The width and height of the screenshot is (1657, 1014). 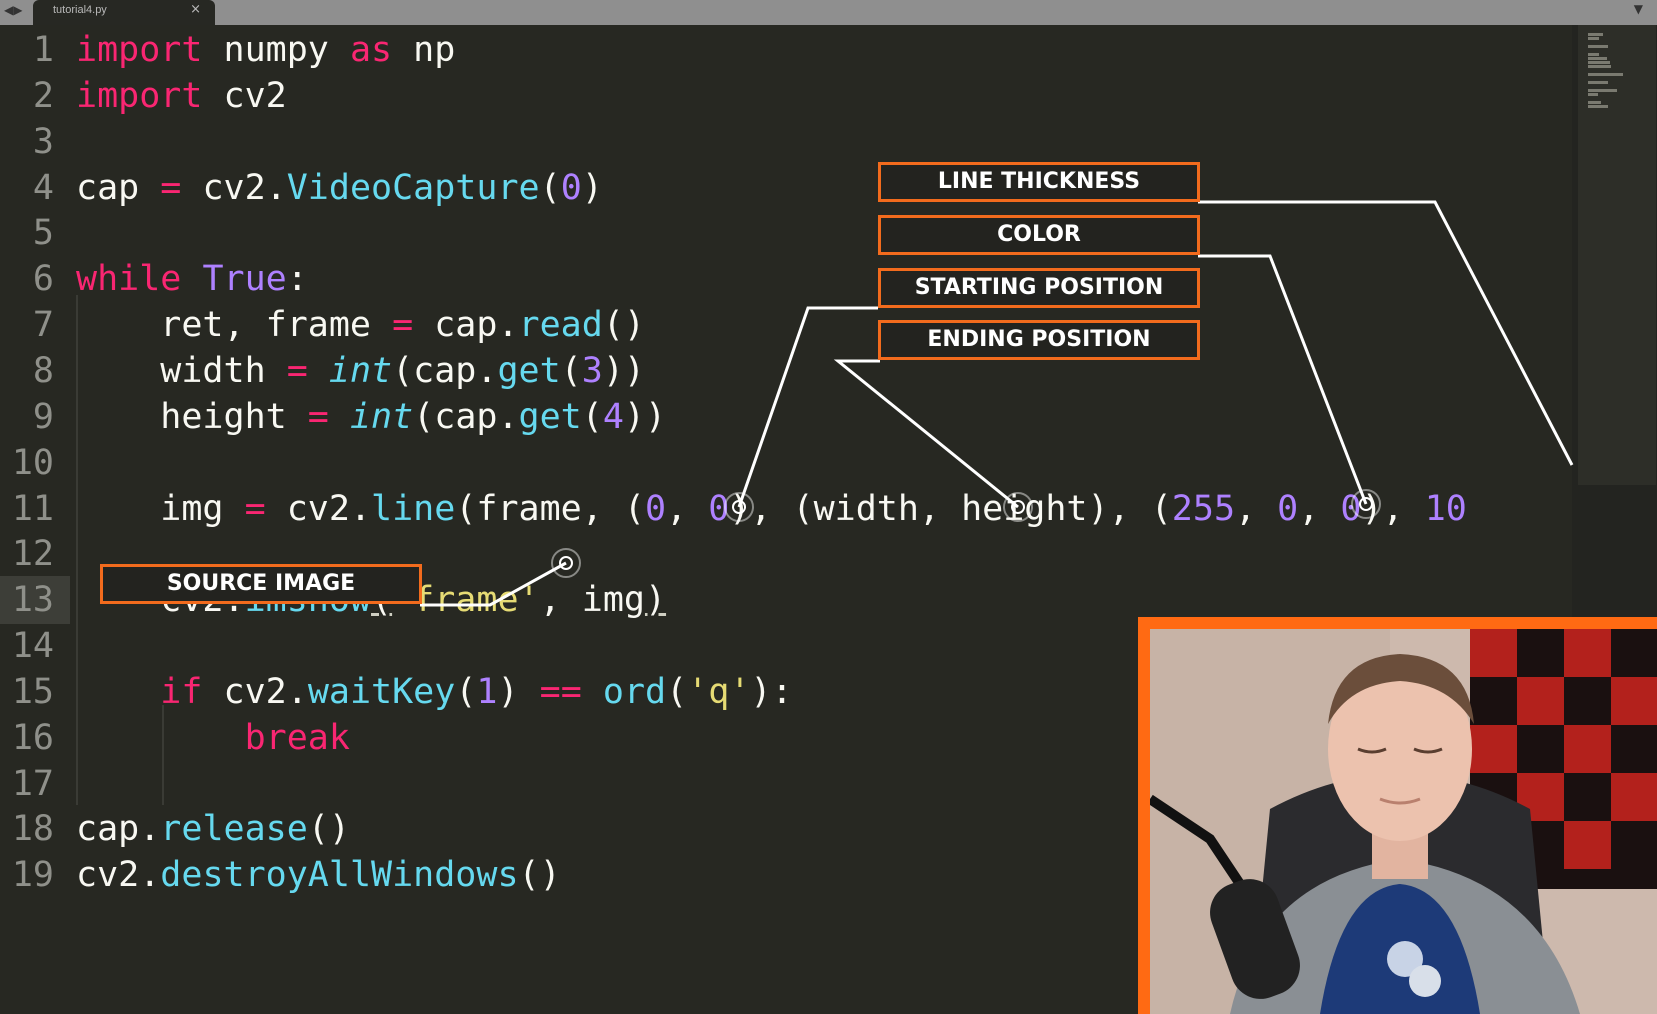 What do you see at coordinates (195, 9) in the screenshot?
I see `close-icon: ×` at bounding box center [195, 9].